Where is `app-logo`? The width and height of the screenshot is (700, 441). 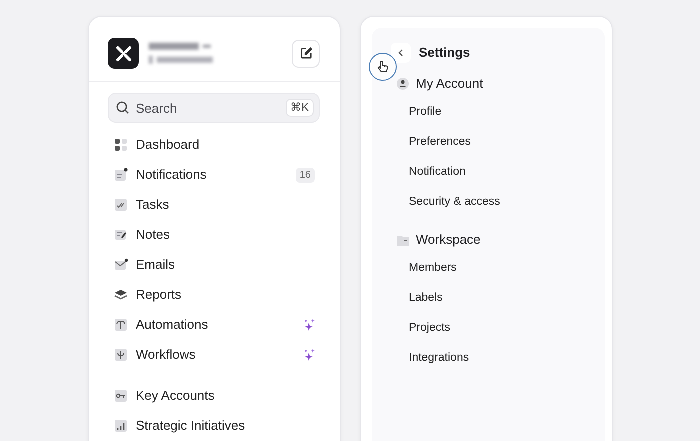
app-logo is located at coordinates (123, 53).